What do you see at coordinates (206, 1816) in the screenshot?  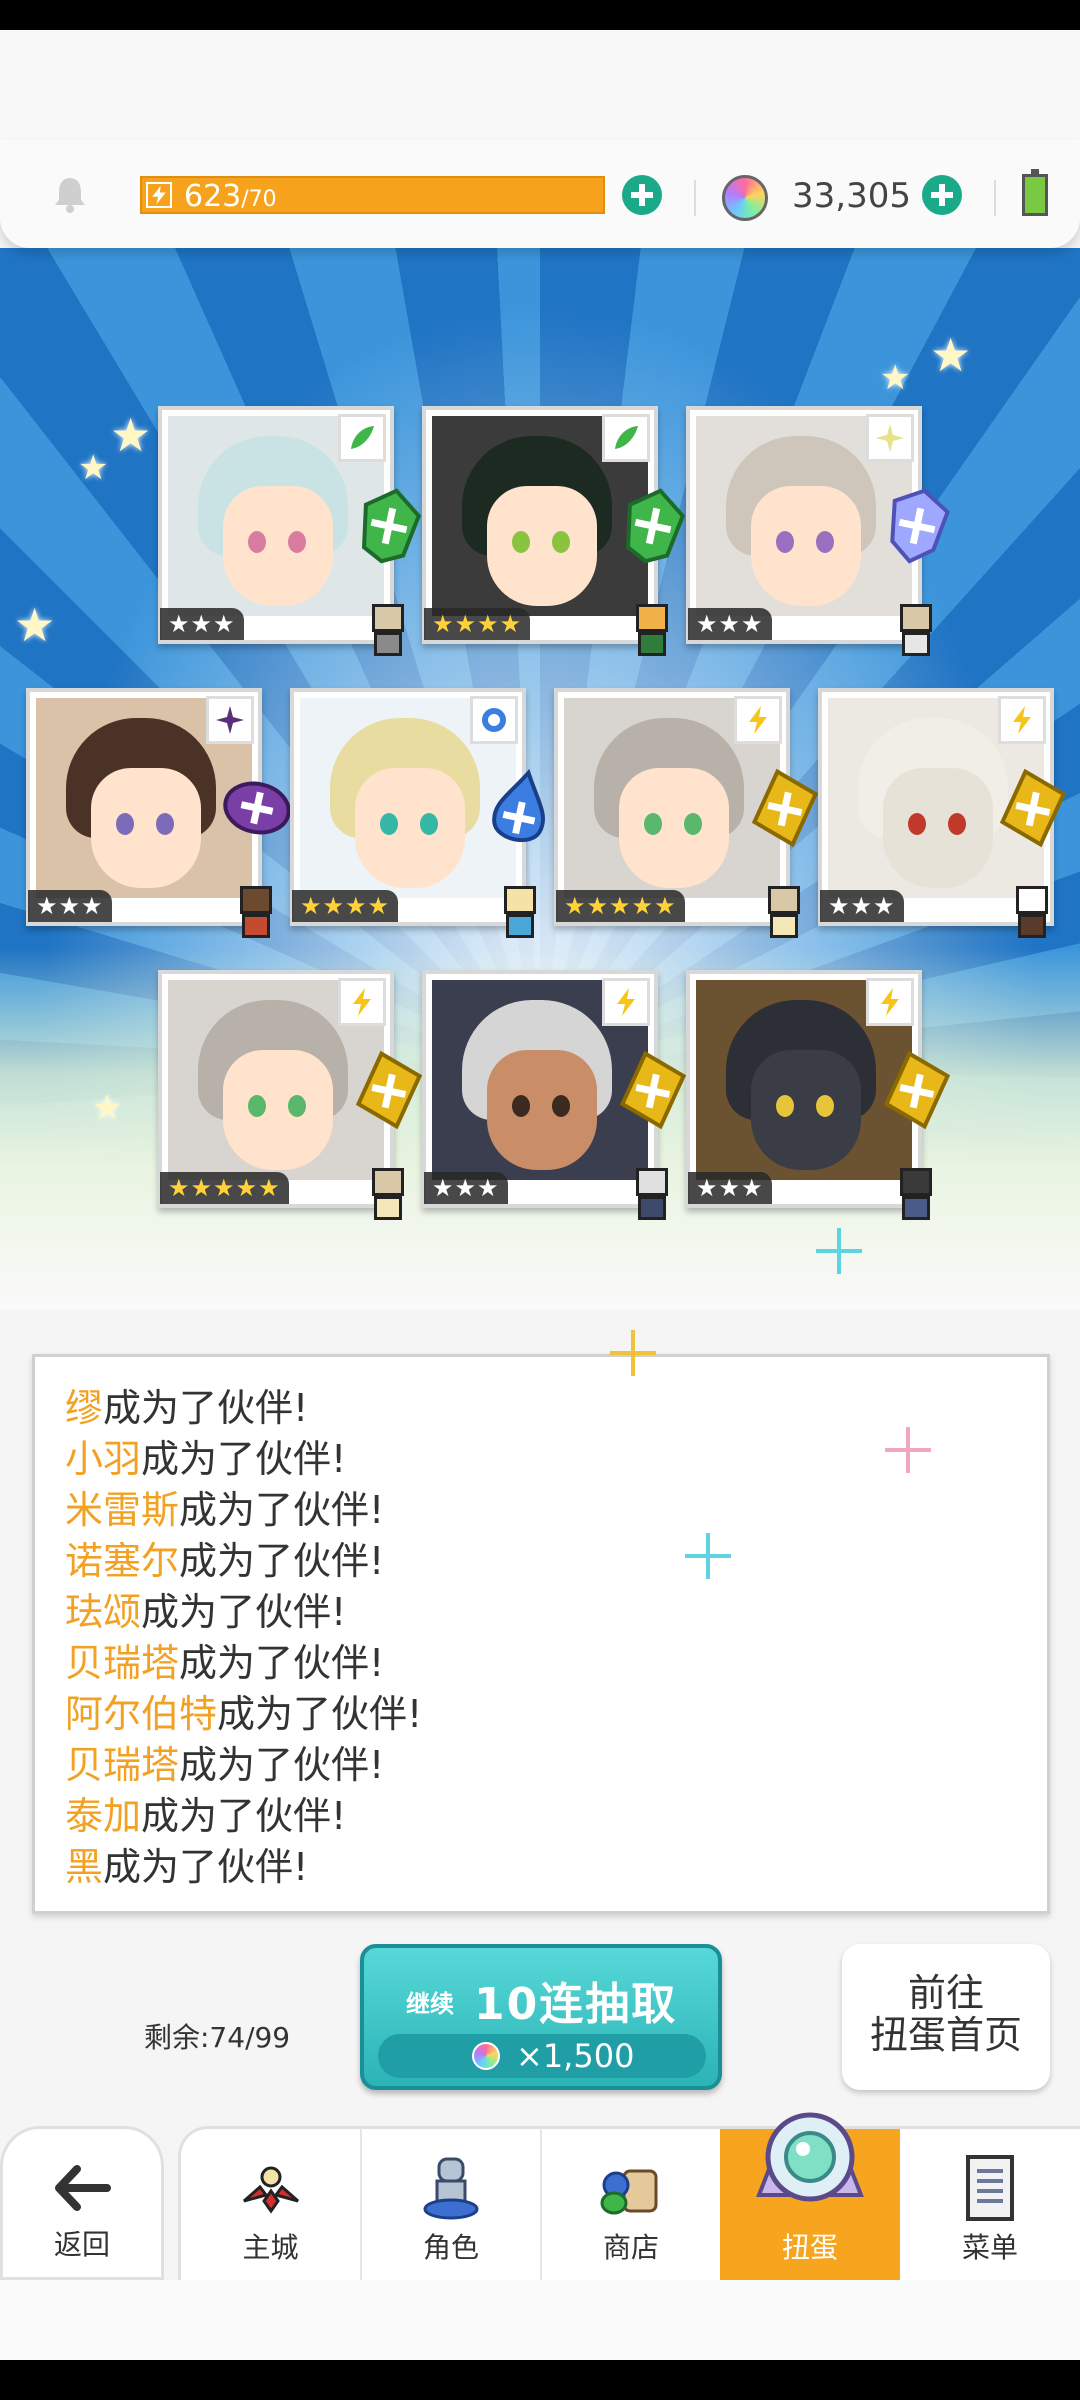 I see `log-line: 泰加成为了伙伴!` at bounding box center [206, 1816].